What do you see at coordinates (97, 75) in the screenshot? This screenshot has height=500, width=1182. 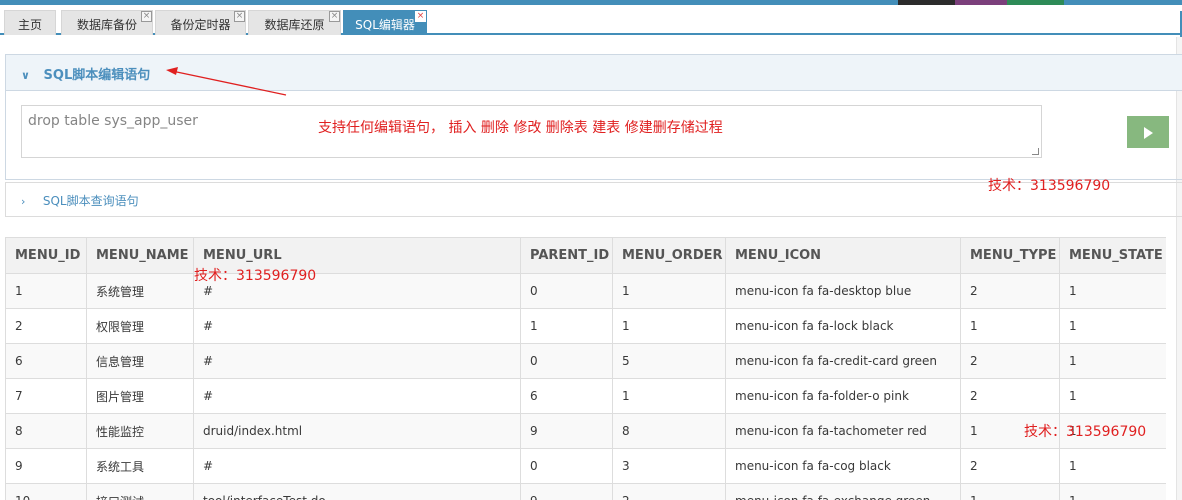 I see `sql-edit-panel-title: SQL脚本编辑语句` at bounding box center [97, 75].